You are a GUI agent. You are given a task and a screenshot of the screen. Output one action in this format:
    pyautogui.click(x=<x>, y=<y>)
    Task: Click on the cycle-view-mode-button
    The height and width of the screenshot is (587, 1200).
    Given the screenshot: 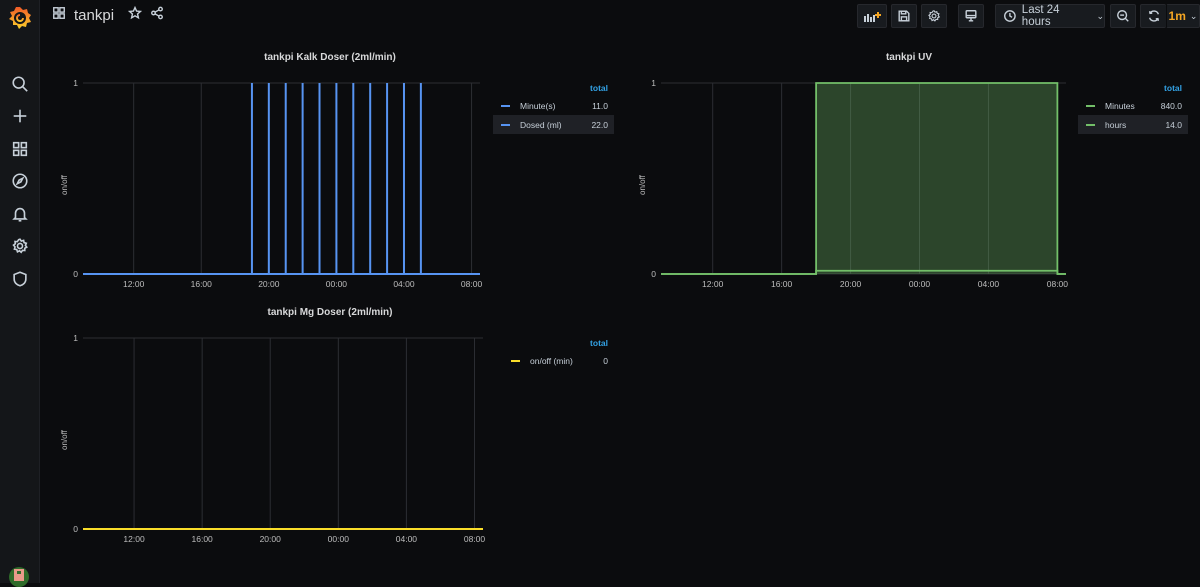 What is the action you would take?
    pyautogui.click(x=971, y=16)
    